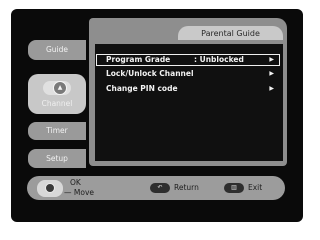 Image resolution: width=320 pixels, height=240 pixels. Describe the element at coordinates (138, 59) in the screenshot. I see `menu-item-label: Program Grade` at that location.